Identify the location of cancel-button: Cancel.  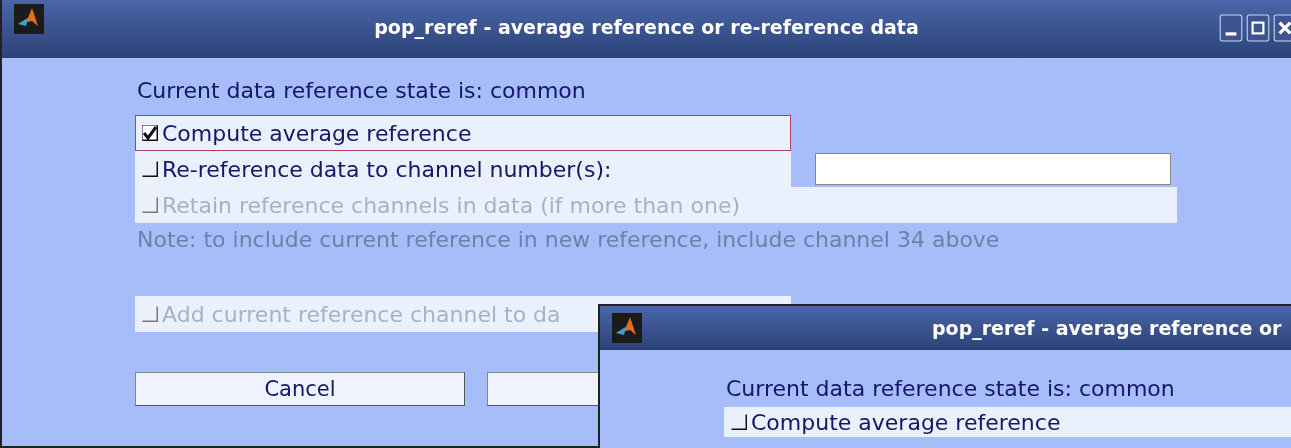
(300, 389).